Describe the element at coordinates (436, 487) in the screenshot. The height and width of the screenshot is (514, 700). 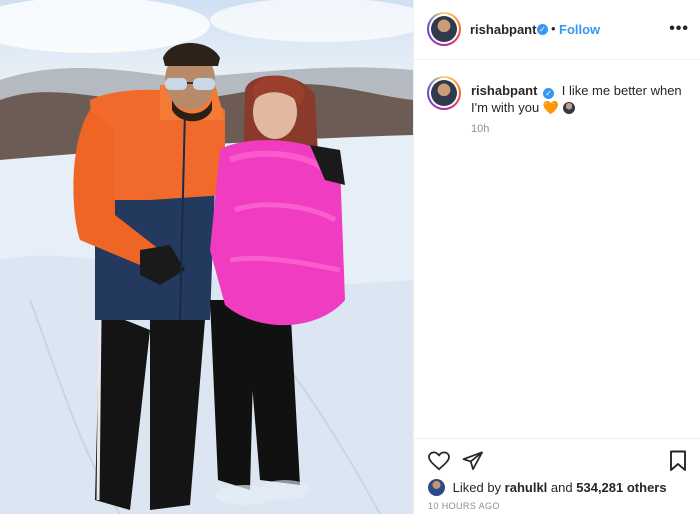
I see `liker-avatar` at that location.